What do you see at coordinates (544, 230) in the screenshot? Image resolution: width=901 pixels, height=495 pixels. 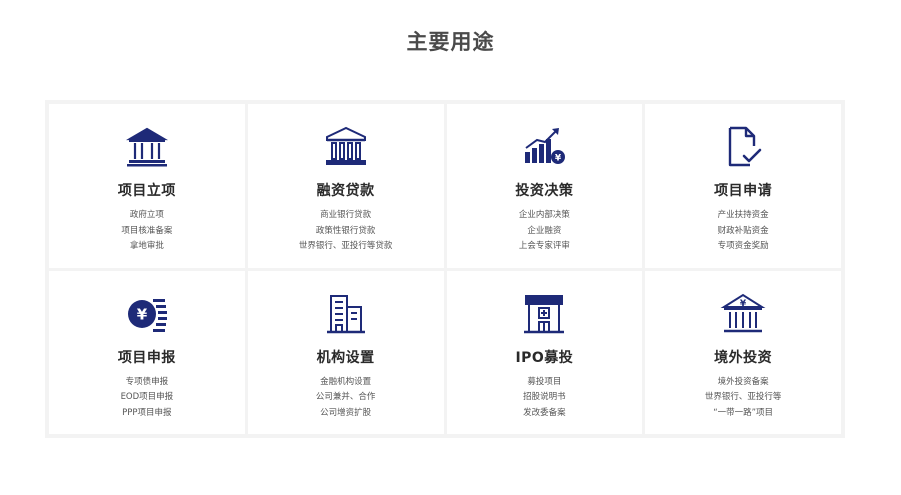 I see `card-item: 企业融资` at bounding box center [544, 230].